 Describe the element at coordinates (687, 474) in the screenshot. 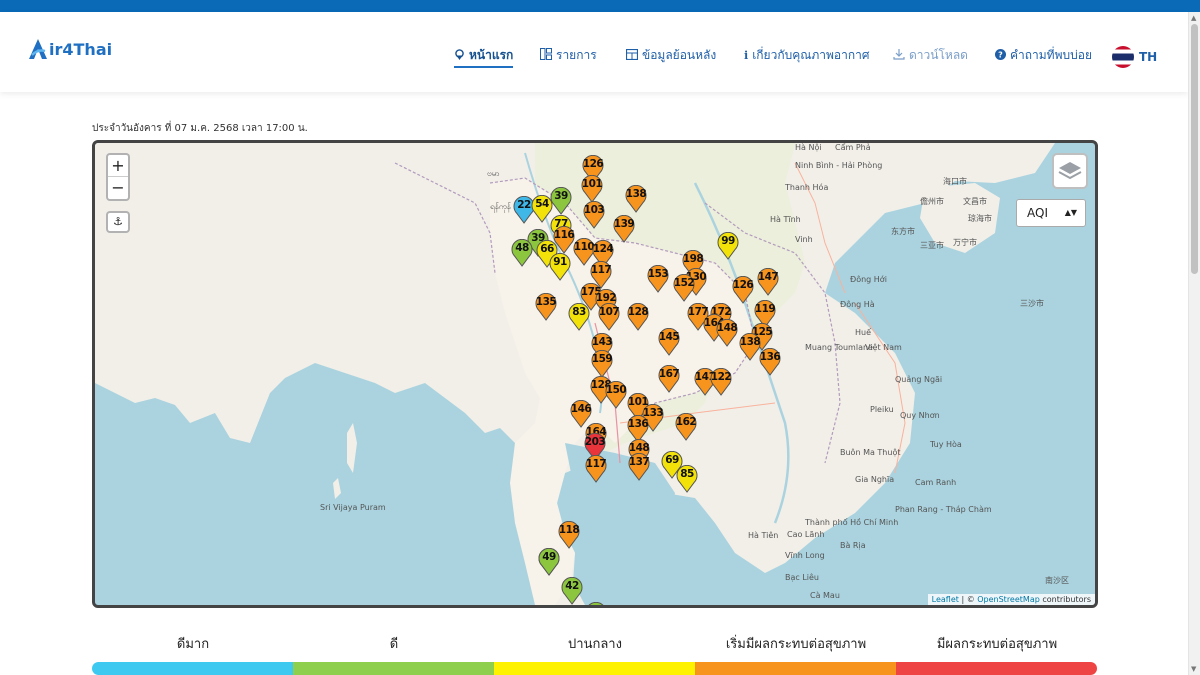

I see `aqi-marker-value: 85` at that location.